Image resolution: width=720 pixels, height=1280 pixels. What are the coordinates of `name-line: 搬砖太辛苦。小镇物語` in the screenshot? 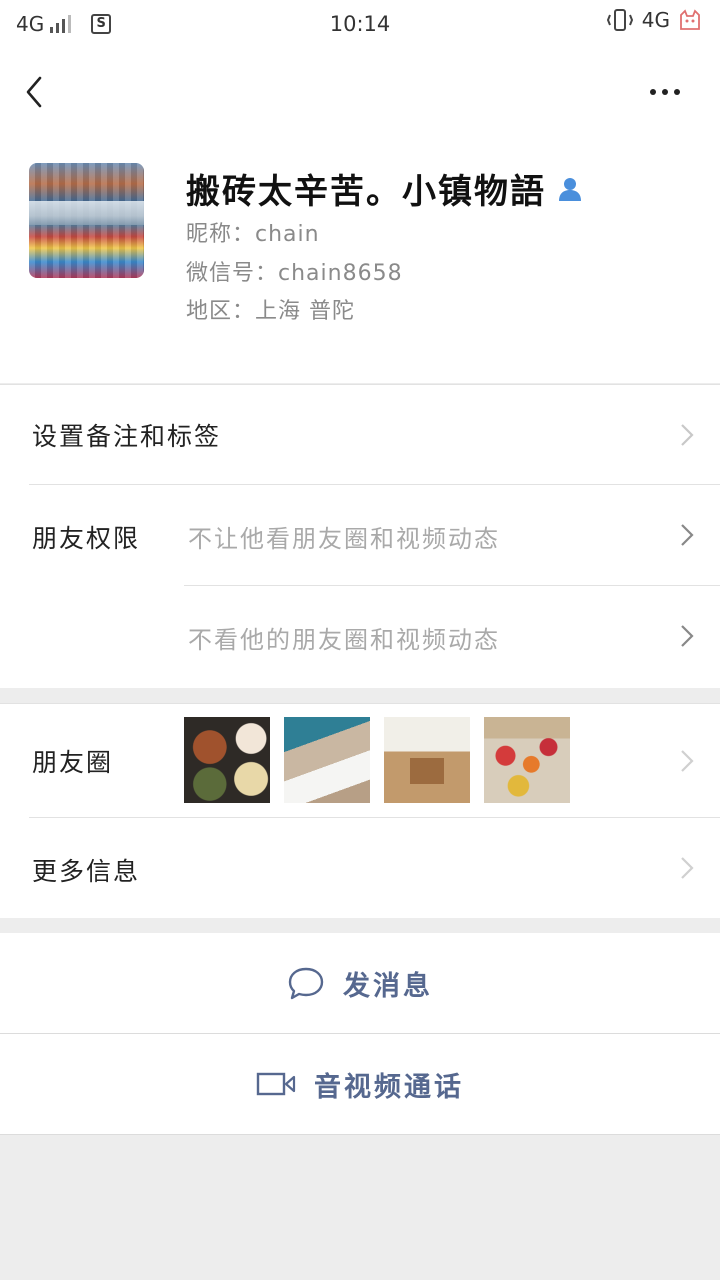 It's located at (385, 188).